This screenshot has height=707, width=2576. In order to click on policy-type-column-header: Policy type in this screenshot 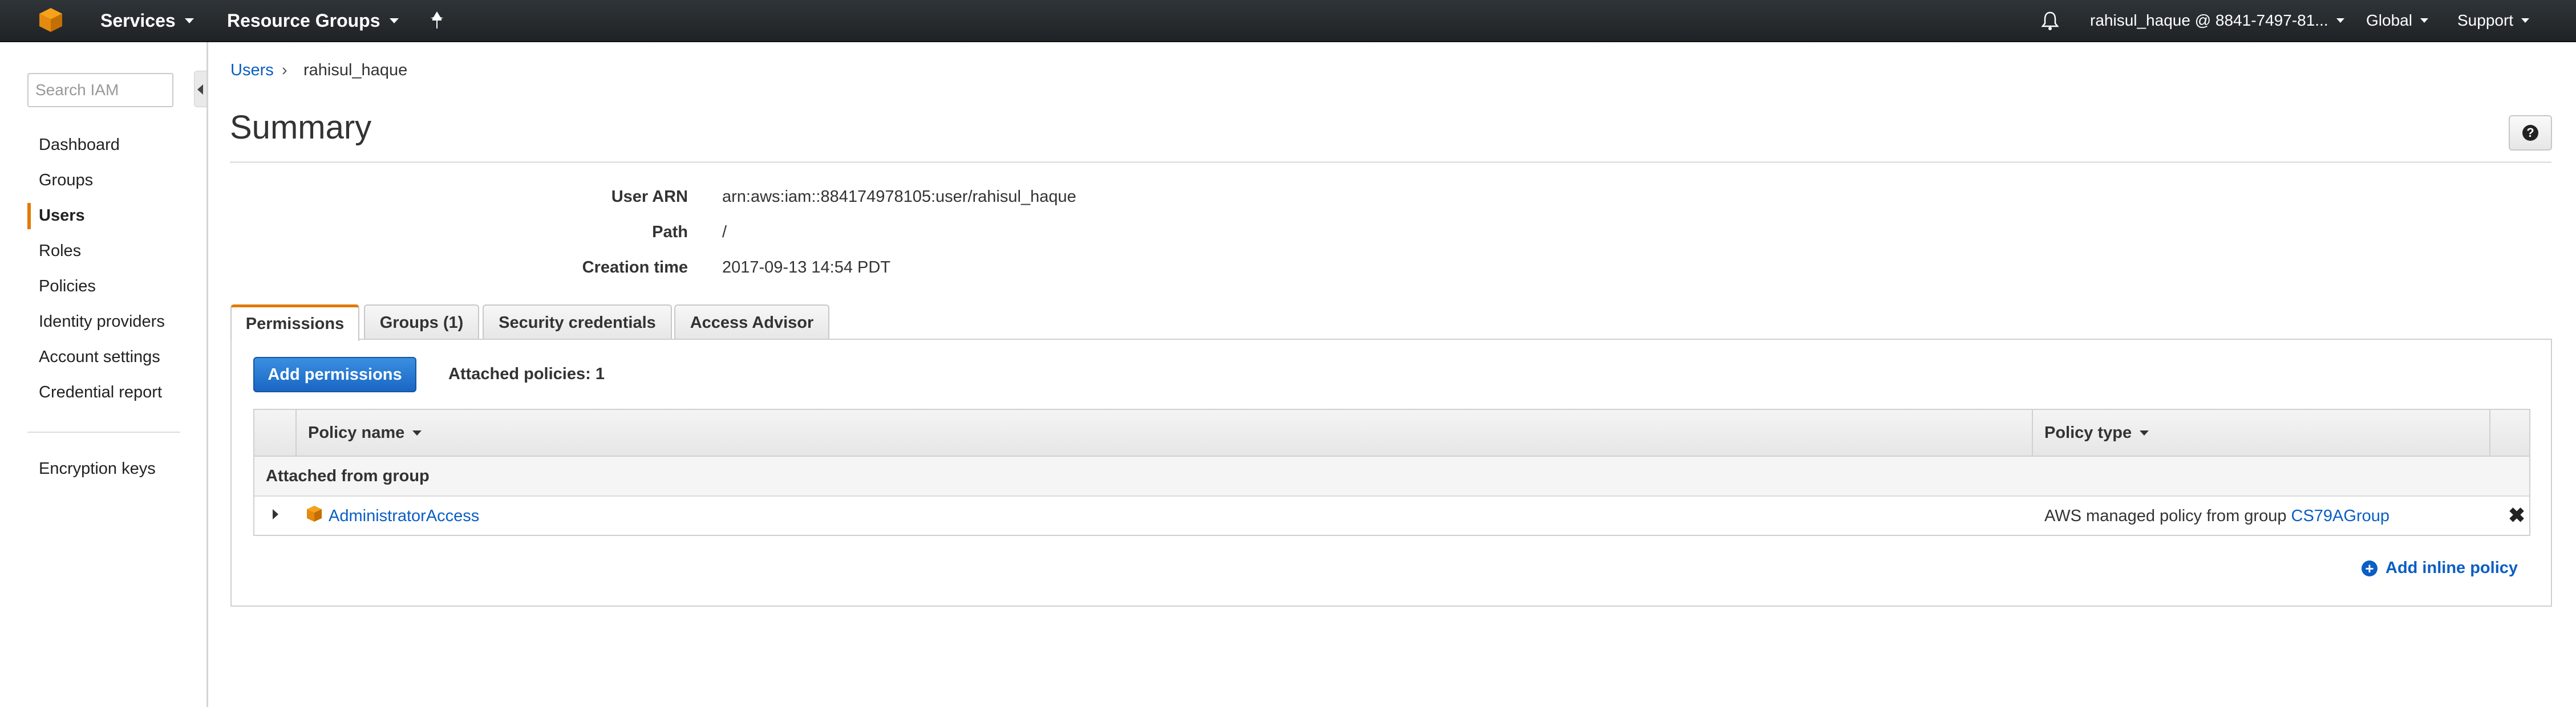, I will do `click(2096, 433)`.